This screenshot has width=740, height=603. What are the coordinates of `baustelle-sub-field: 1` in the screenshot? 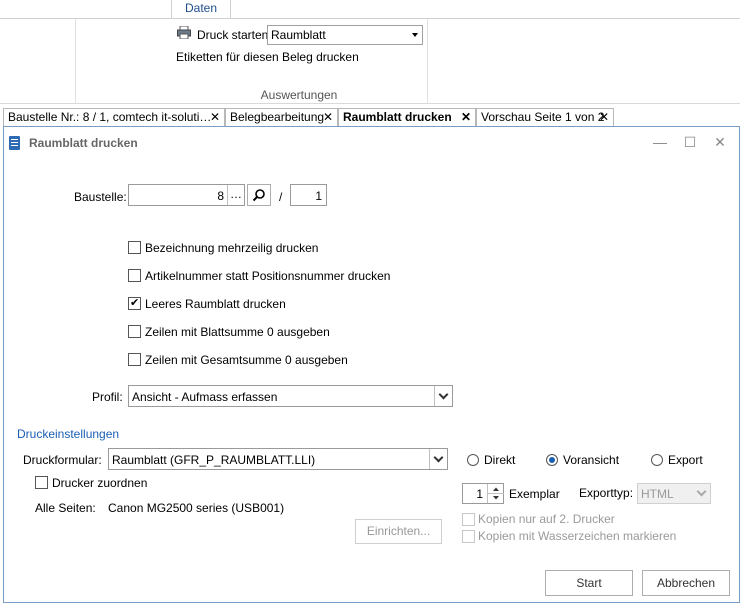 It's located at (308, 195).